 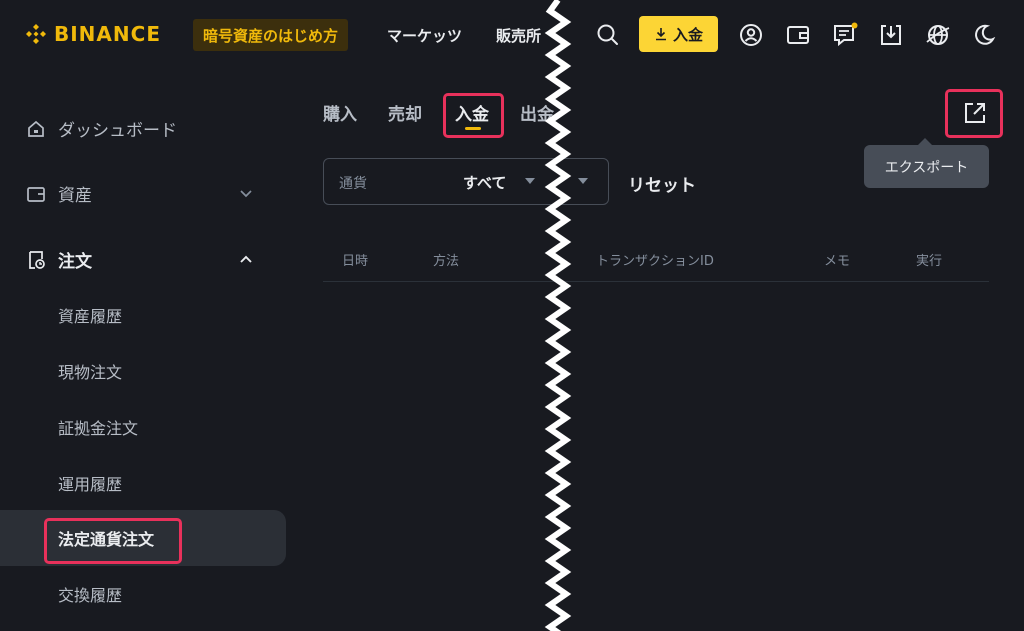 I want to click on sidebar-subitem-margin-orders: 証拠金注文, so click(x=143, y=427).